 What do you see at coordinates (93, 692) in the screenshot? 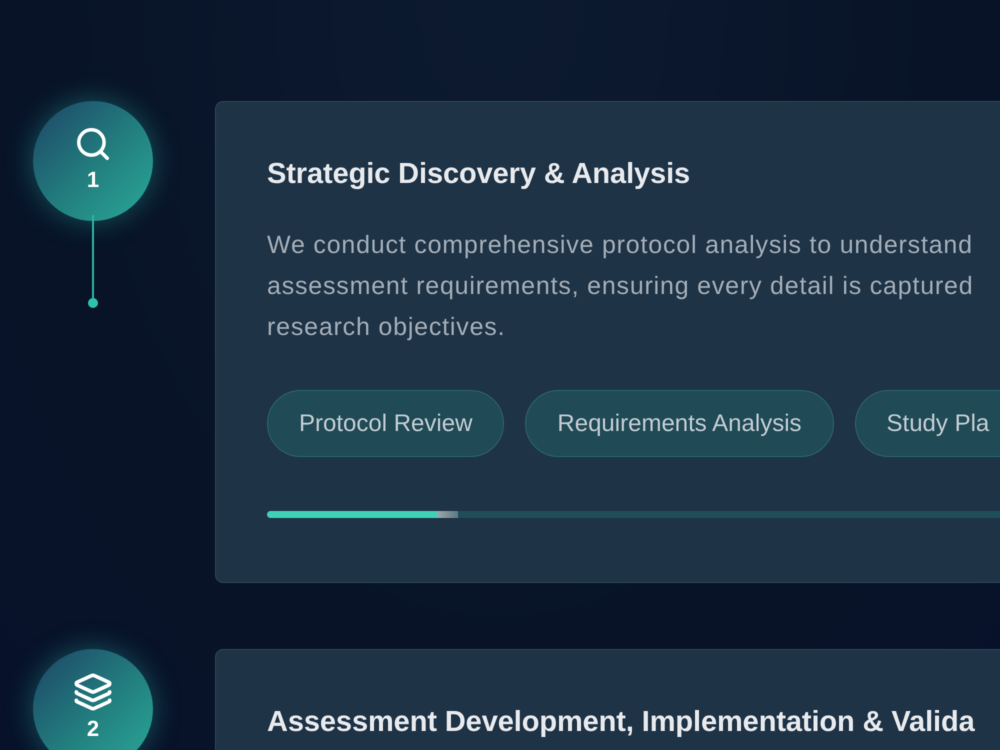
I see `stacked-layers-icon` at bounding box center [93, 692].